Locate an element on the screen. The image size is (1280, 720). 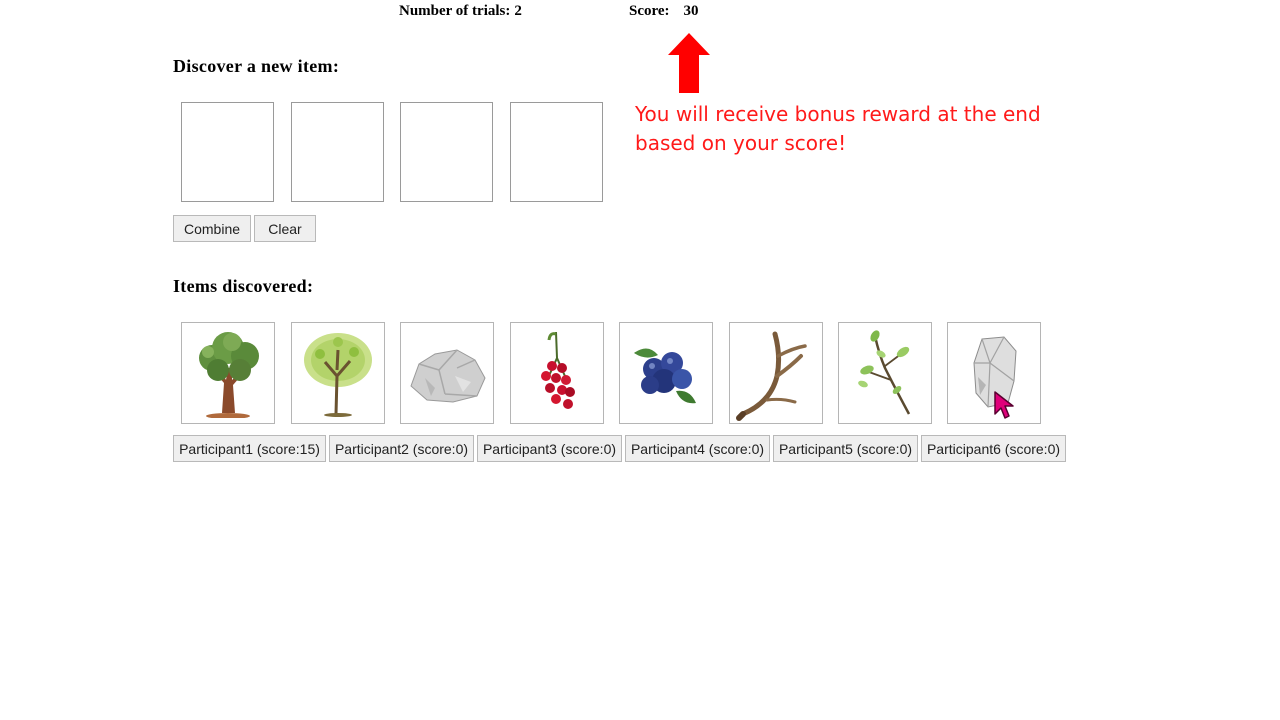
red-berries-icon is located at coordinates (558, 370).